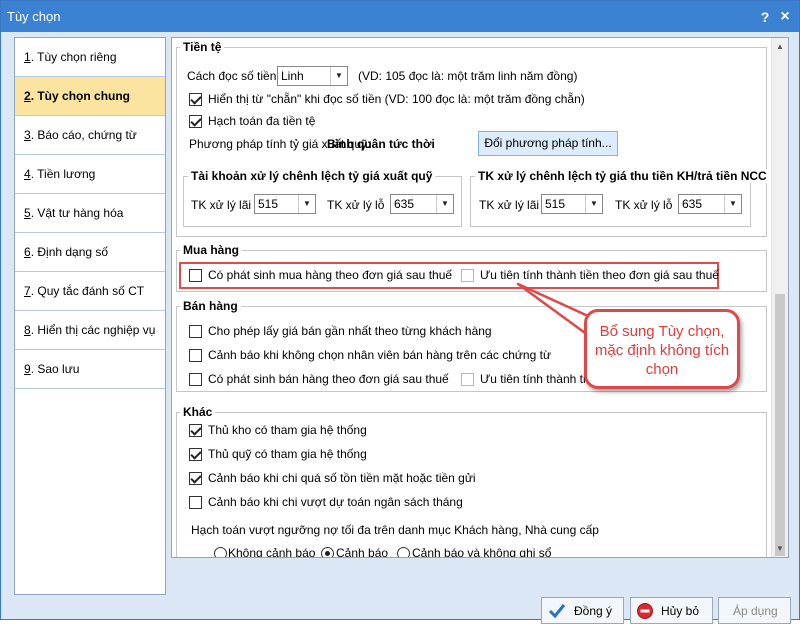 This screenshot has height=624, width=800. I want to click on callout-line-3: chọn, so click(662, 369).